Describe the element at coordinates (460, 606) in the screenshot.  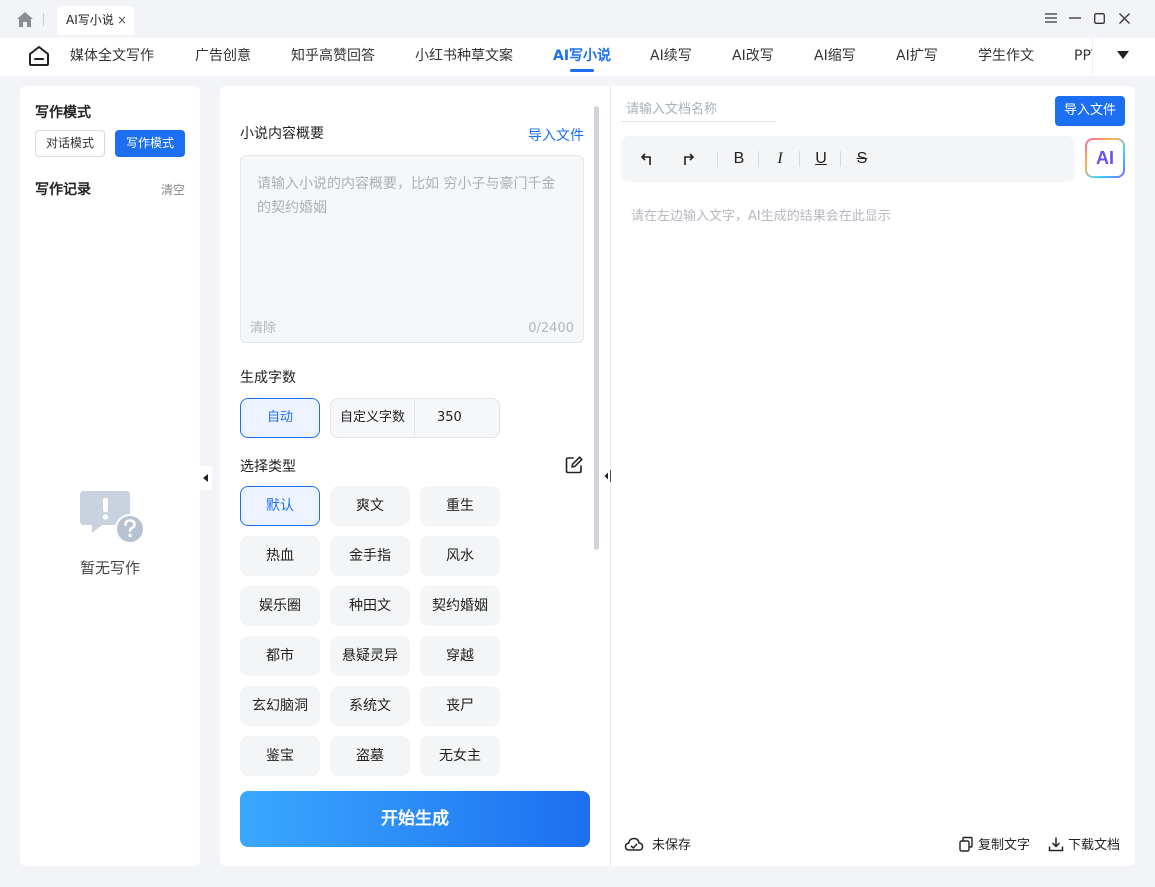
I see `type-chip: 契约婚姻` at that location.